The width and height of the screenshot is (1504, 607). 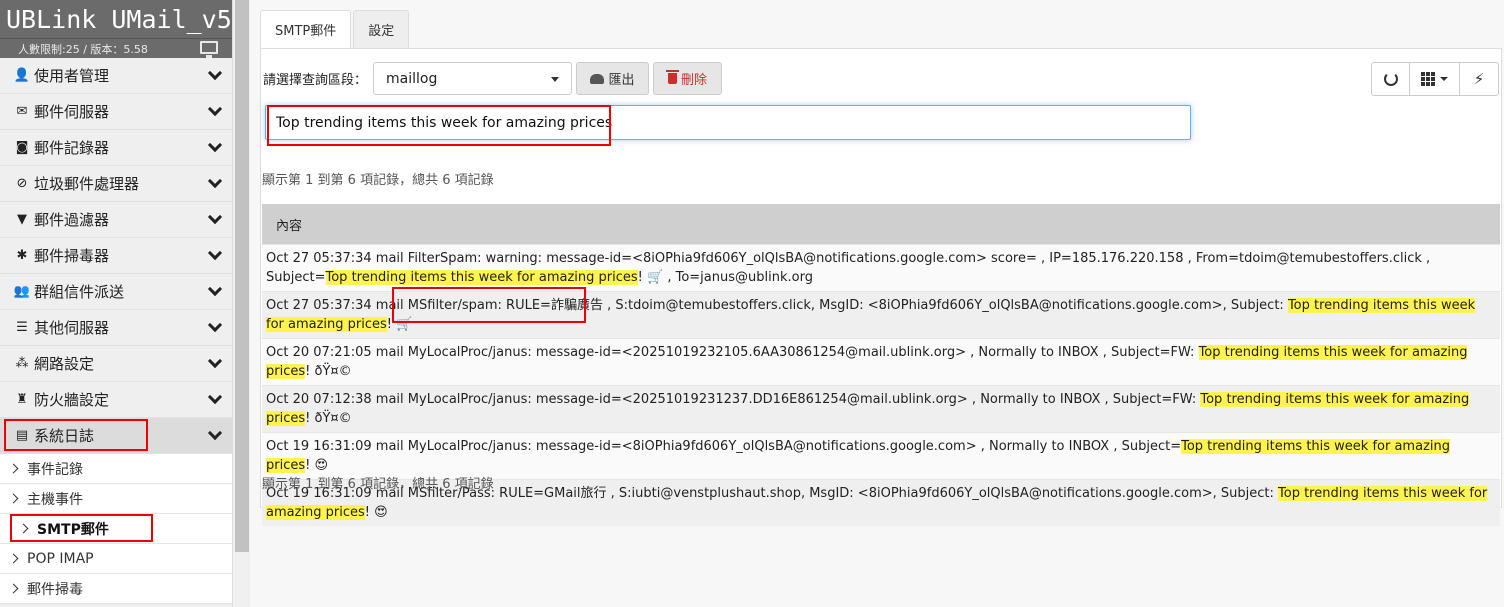 What do you see at coordinates (209, 49) in the screenshot?
I see `monitor-icon` at bounding box center [209, 49].